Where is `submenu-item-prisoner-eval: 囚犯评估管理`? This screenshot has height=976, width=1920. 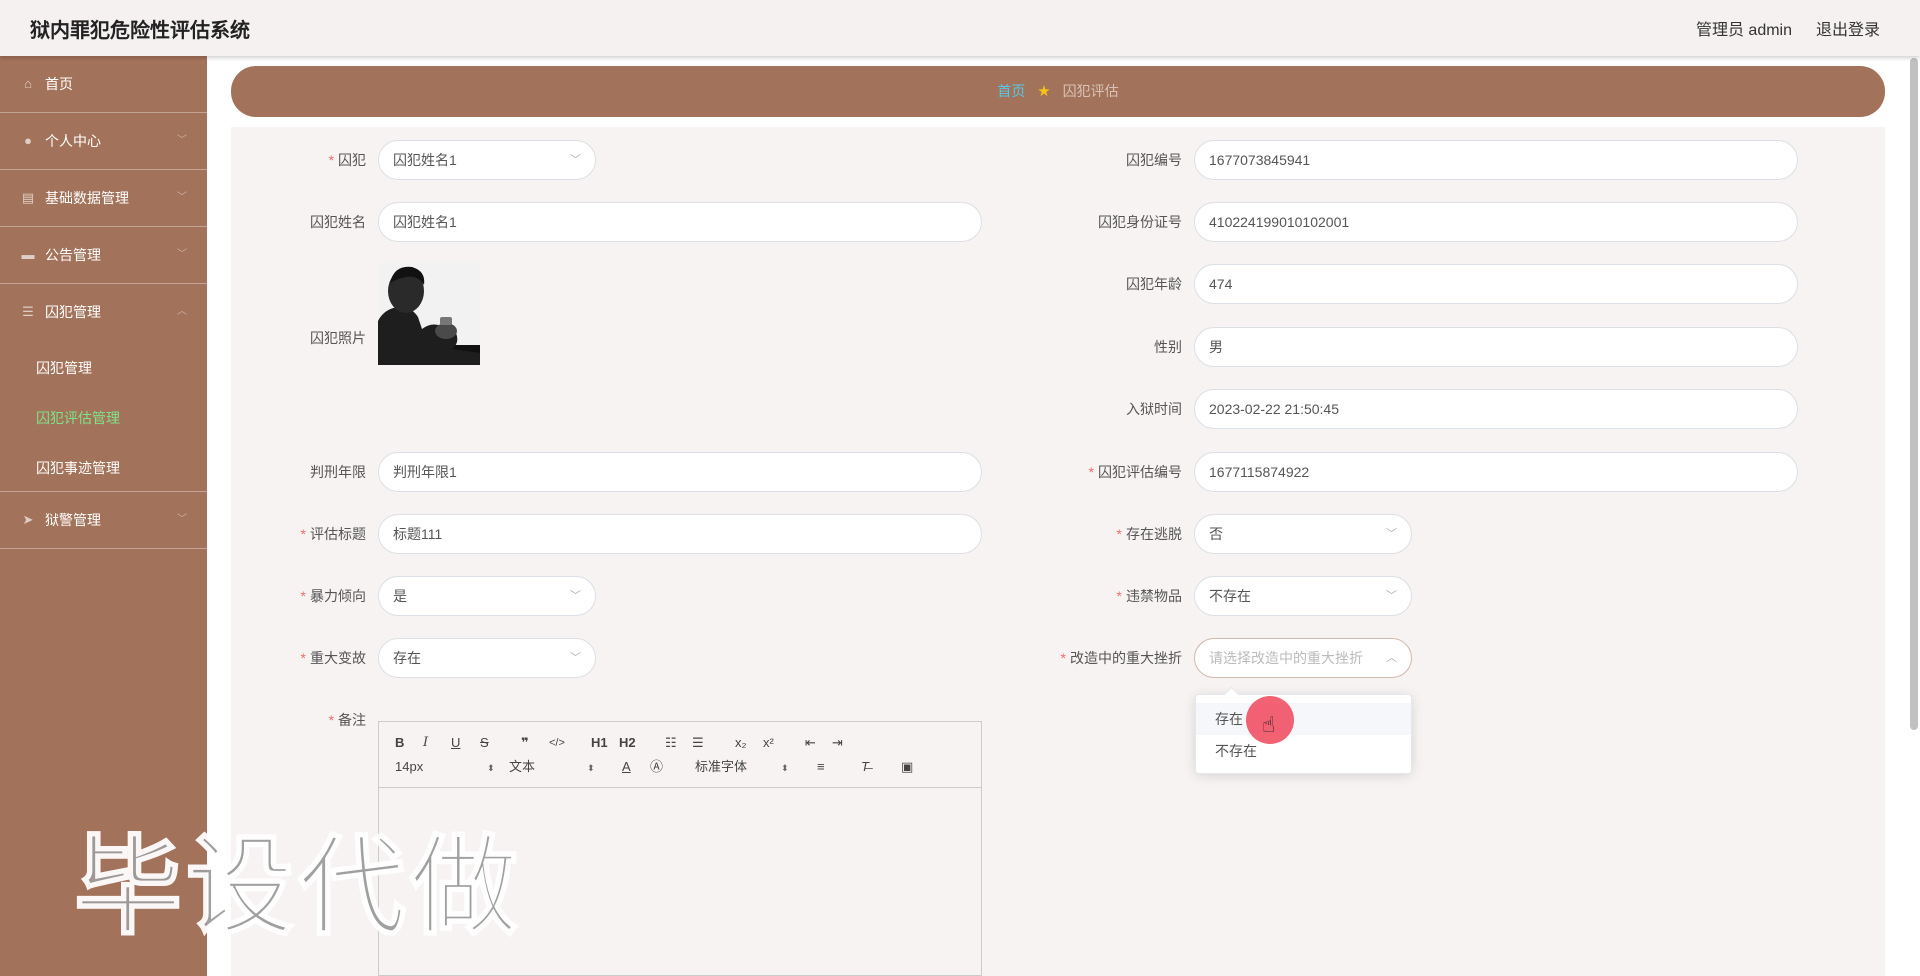
submenu-item-prisoner-eval: 囚犯评估管理 is located at coordinates (103, 416).